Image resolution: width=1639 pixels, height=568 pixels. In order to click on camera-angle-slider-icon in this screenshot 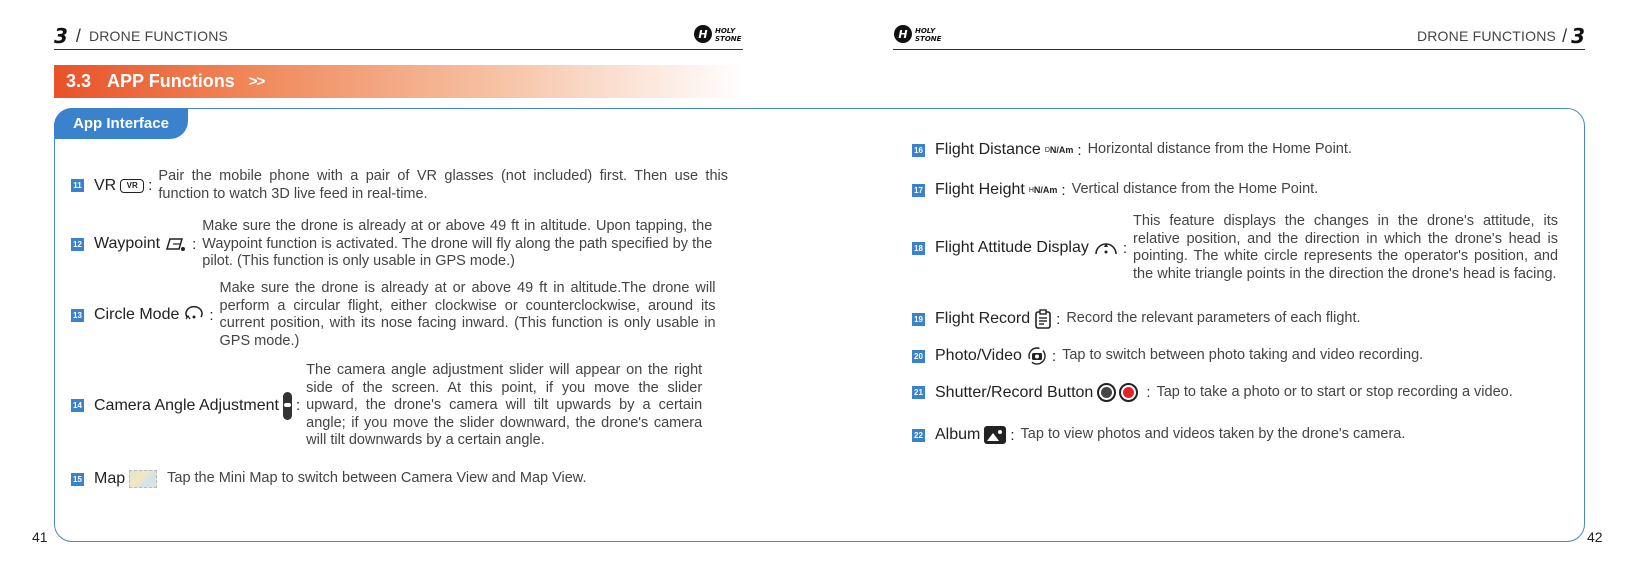, I will do `click(287, 405)`.